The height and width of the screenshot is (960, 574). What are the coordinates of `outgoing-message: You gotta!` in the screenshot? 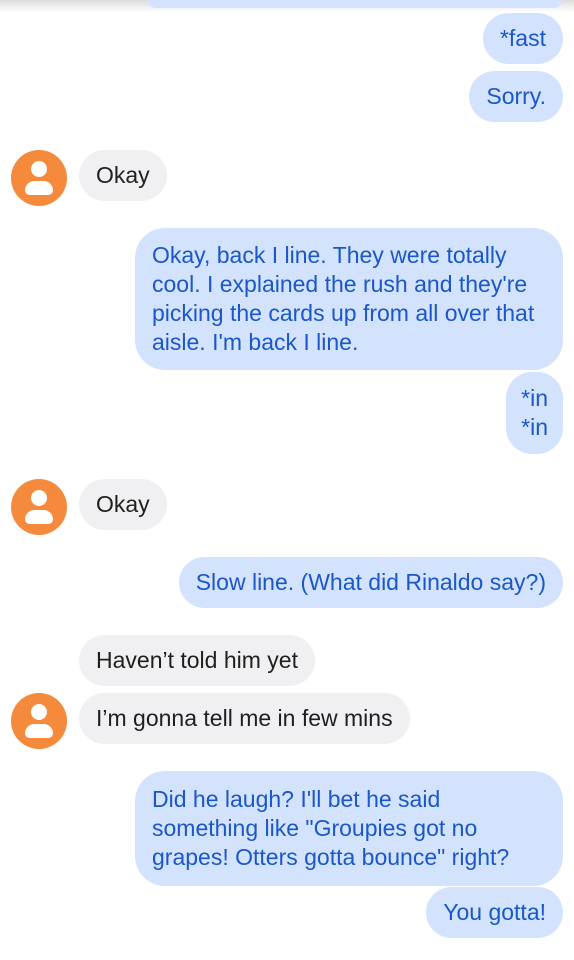 It's located at (494, 912).